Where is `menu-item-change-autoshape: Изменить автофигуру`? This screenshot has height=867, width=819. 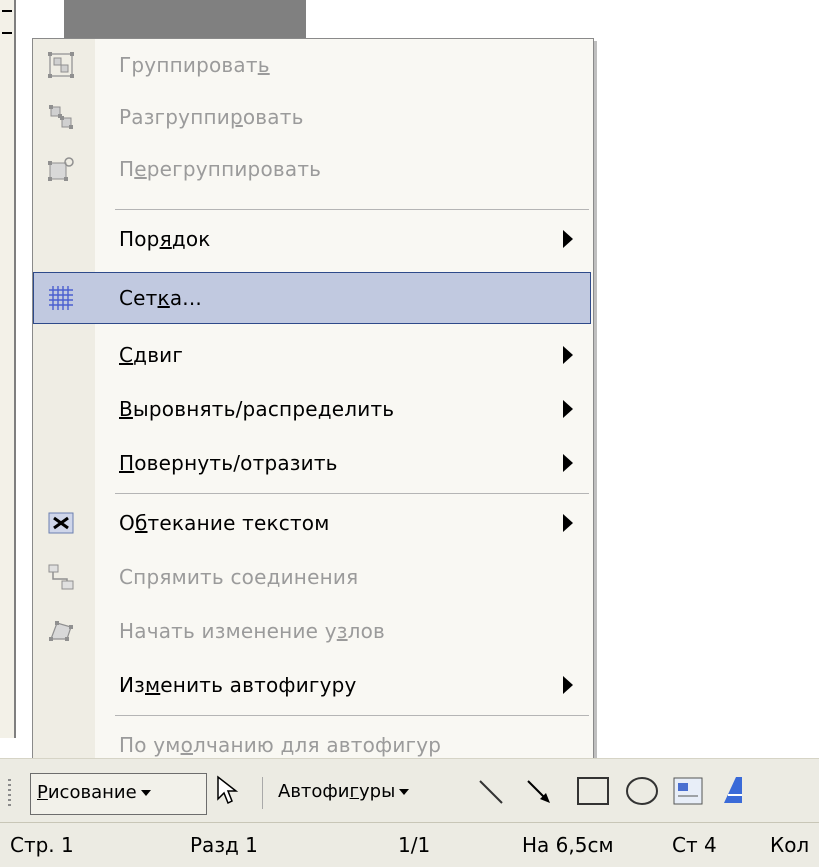 menu-item-change-autoshape: Изменить автофигуру is located at coordinates (312, 685).